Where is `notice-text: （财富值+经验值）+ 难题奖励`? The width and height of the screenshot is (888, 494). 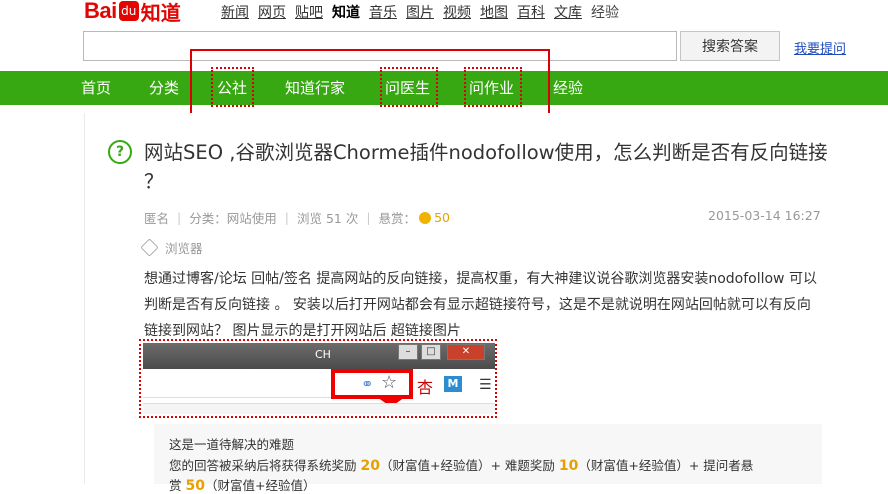
notice-text: （财富值+经验值）+ 难题奖励 is located at coordinates (469, 465).